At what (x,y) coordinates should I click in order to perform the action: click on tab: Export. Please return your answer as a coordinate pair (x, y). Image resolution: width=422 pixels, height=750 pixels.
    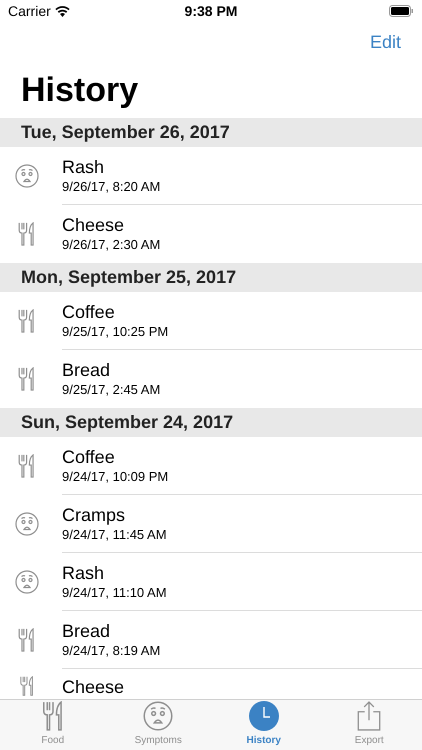
    Looking at the image, I should click on (369, 725).